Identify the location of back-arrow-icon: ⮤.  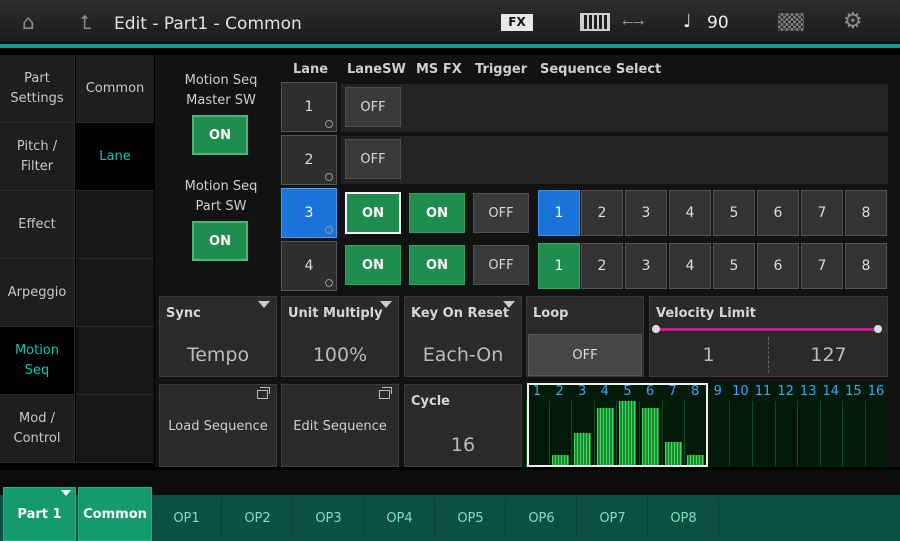
(86, 22).